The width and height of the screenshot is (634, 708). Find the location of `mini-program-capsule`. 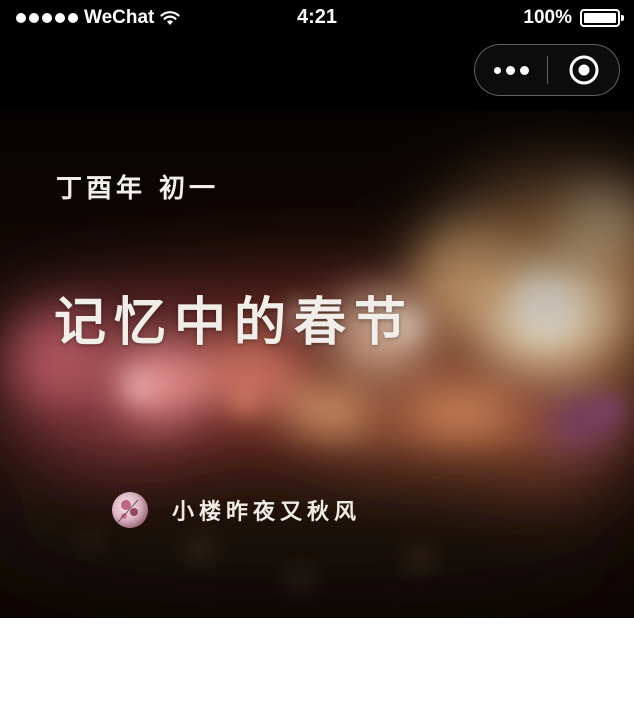

mini-program-capsule is located at coordinates (547, 70).